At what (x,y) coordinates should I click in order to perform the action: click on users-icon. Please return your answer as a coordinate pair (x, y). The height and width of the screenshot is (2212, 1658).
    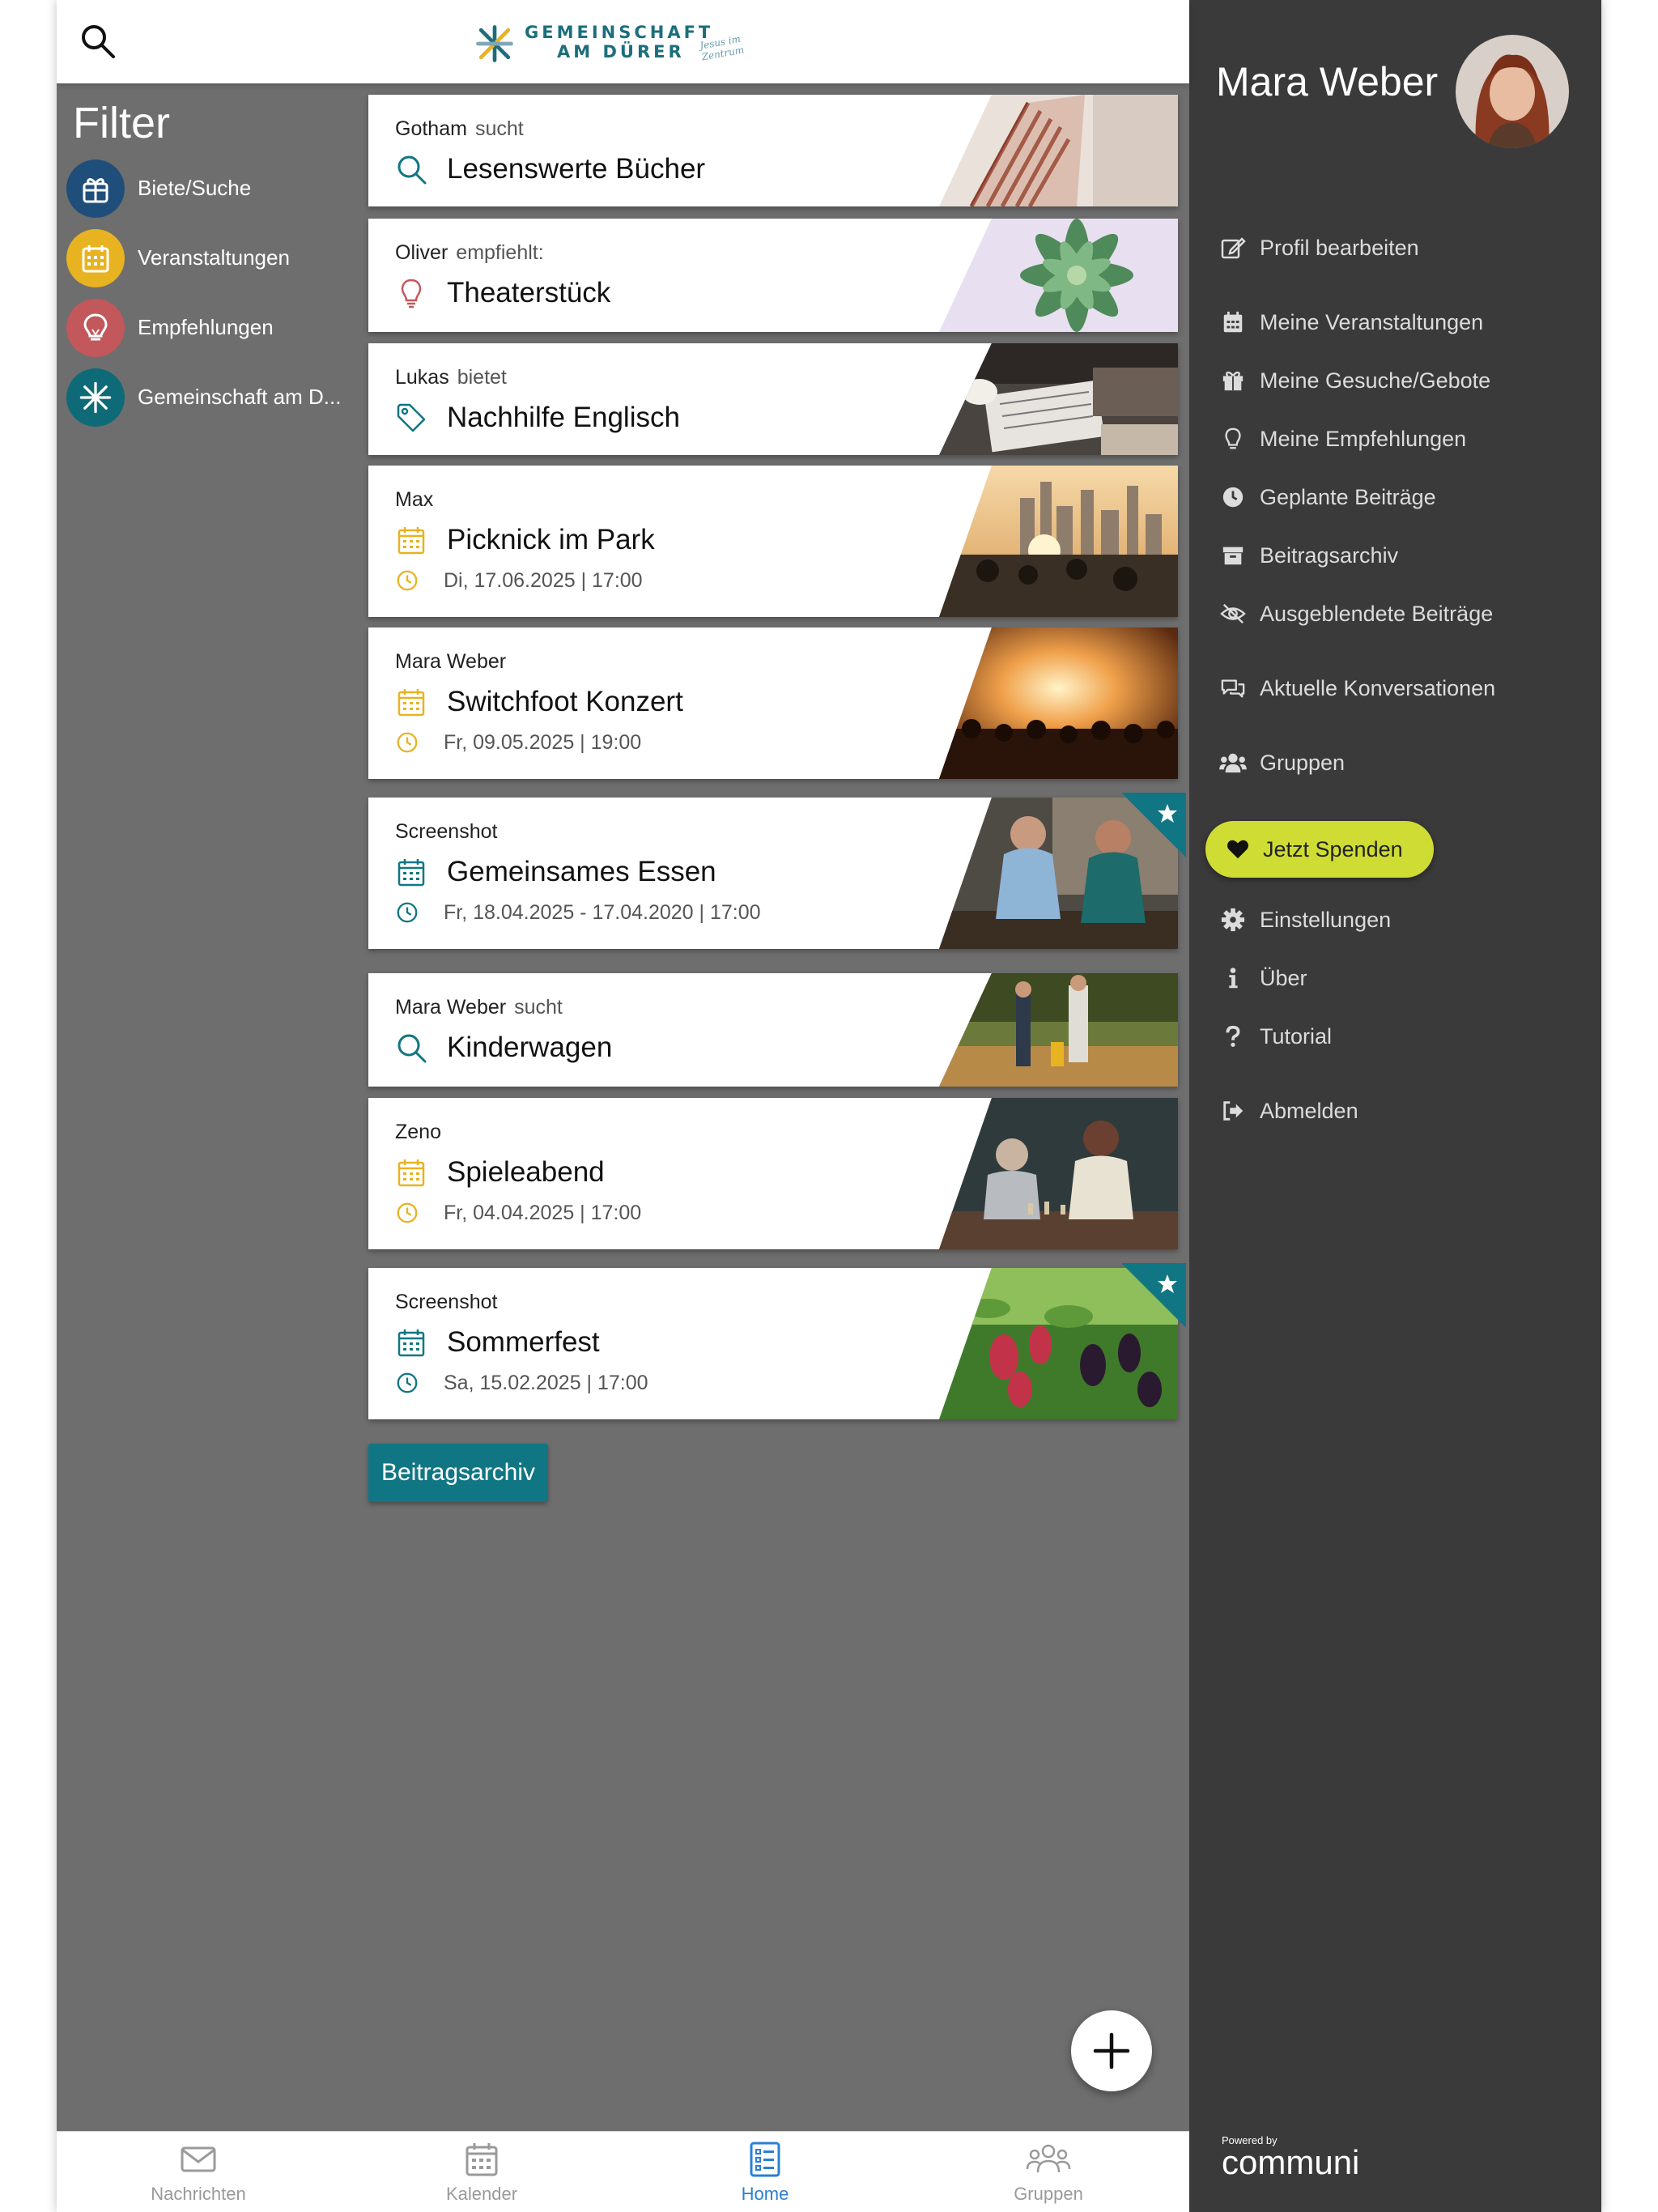
    Looking at the image, I should click on (1233, 762).